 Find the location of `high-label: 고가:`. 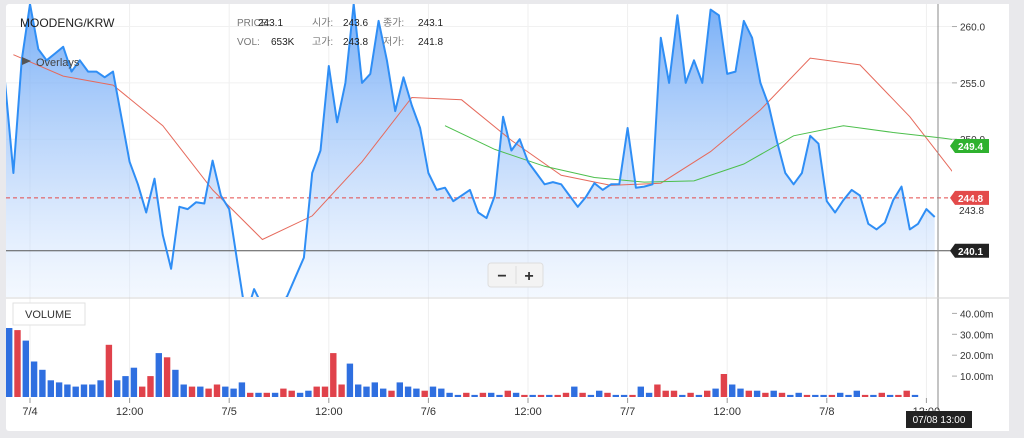

high-label: 고가: is located at coordinates (322, 42).